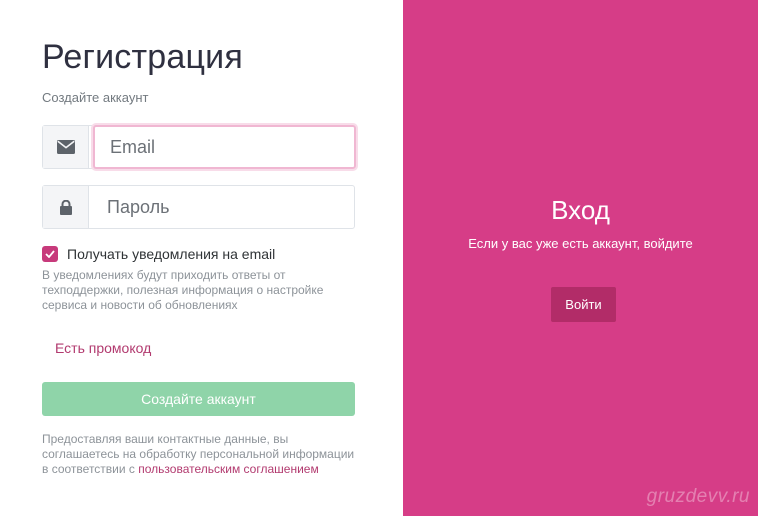 The image size is (758, 516). Describe the element at coordinates (698, 496) in the screenshot. I see `watermark: gruzdevv.ru` at that location.